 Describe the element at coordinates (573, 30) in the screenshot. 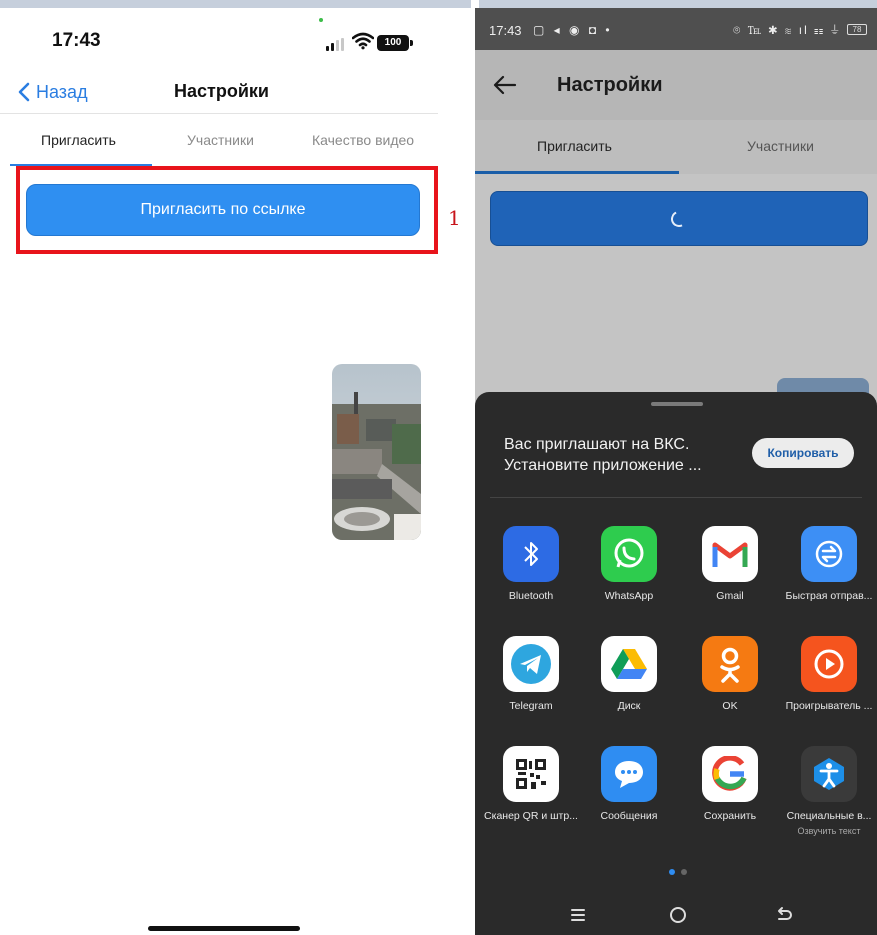

I see `notification-icons: ▢ ◂ ◉ ◘ •` at that location.